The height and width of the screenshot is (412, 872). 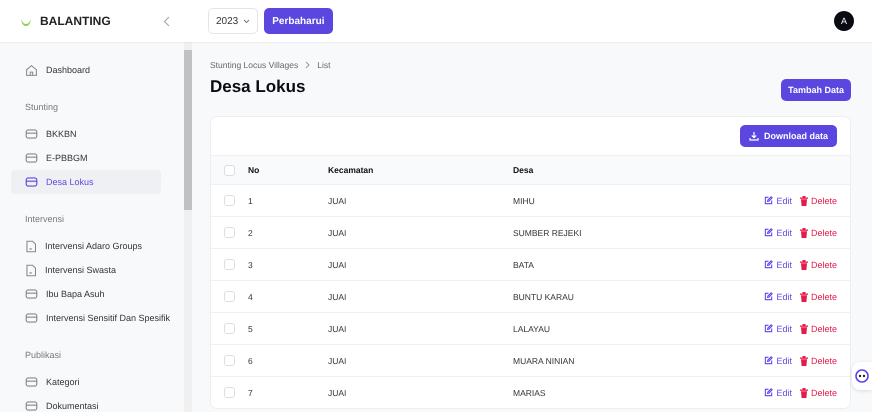 What do you see at coordinates (246, 21) in the screenshot?
I see `caret-icon` at bounding box center [246, 21].